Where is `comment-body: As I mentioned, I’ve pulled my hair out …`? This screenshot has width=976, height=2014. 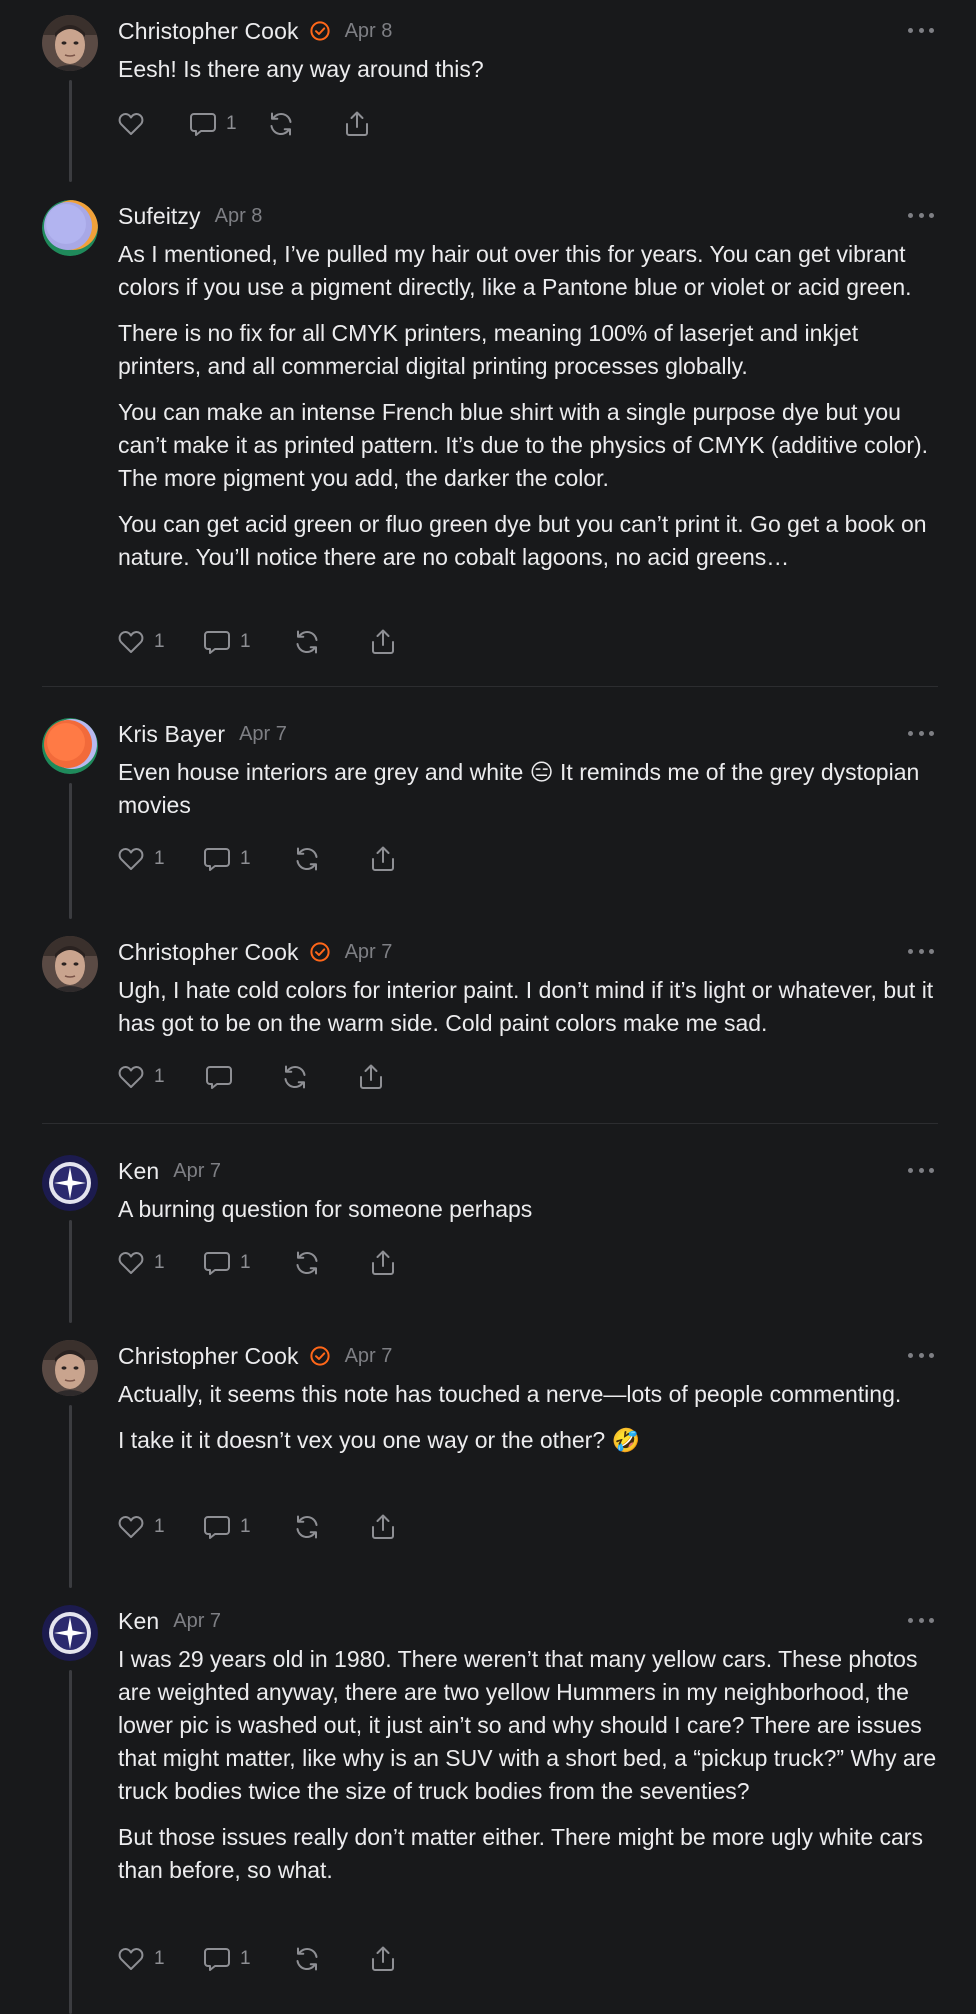
comment-body: As I mentioned, I’ve pulled my hair out … is located at coordinates (528, 406).